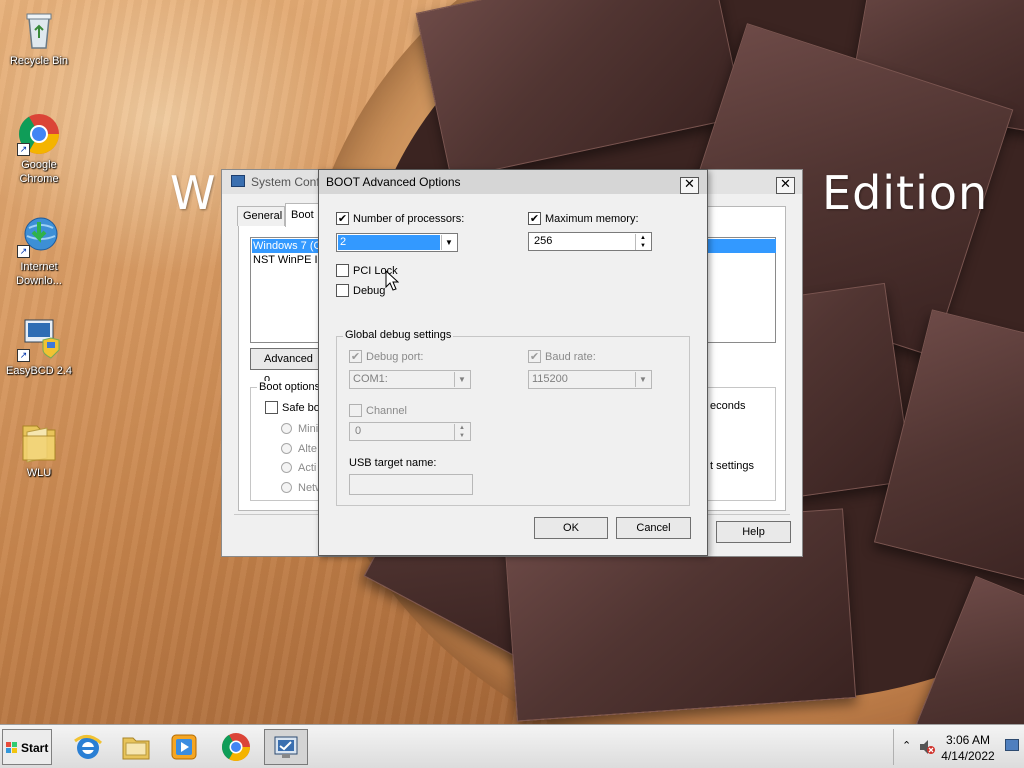  I want to click on num-processors-label: Number of processors:, so click(409, 219).